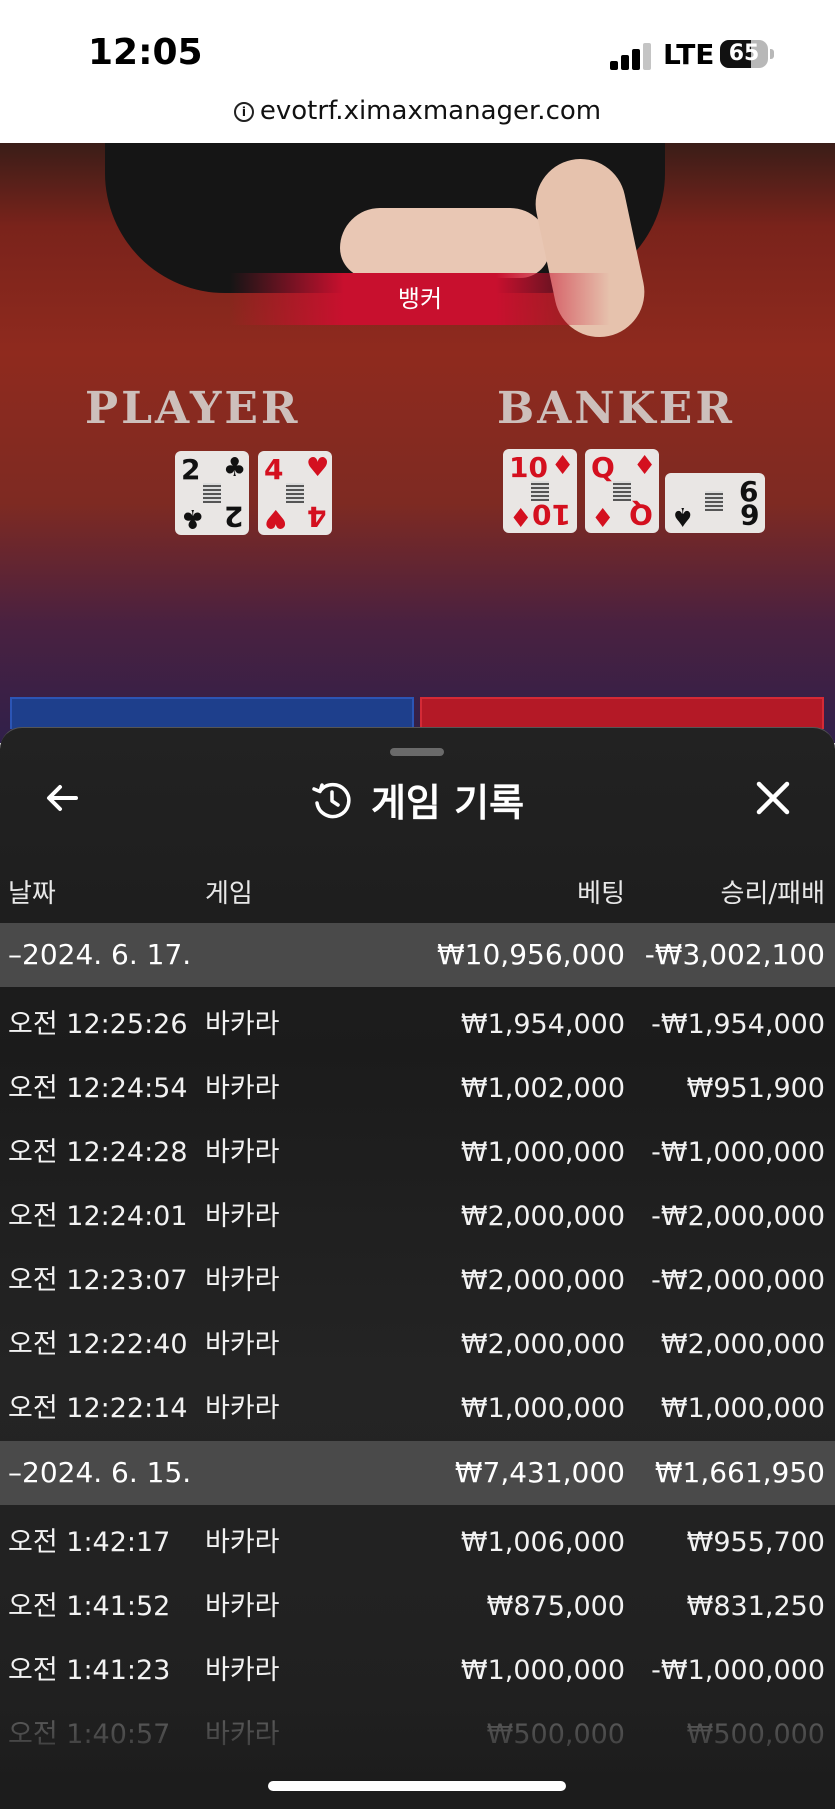 The height and width of the screenshot is (1809, 835). Describe the element at coordinates (417, 1671) in the screenshot. I see `table-row: 오전 1:41:23 바카라 ₩1,000,000 -₩1,000,000` at that location.